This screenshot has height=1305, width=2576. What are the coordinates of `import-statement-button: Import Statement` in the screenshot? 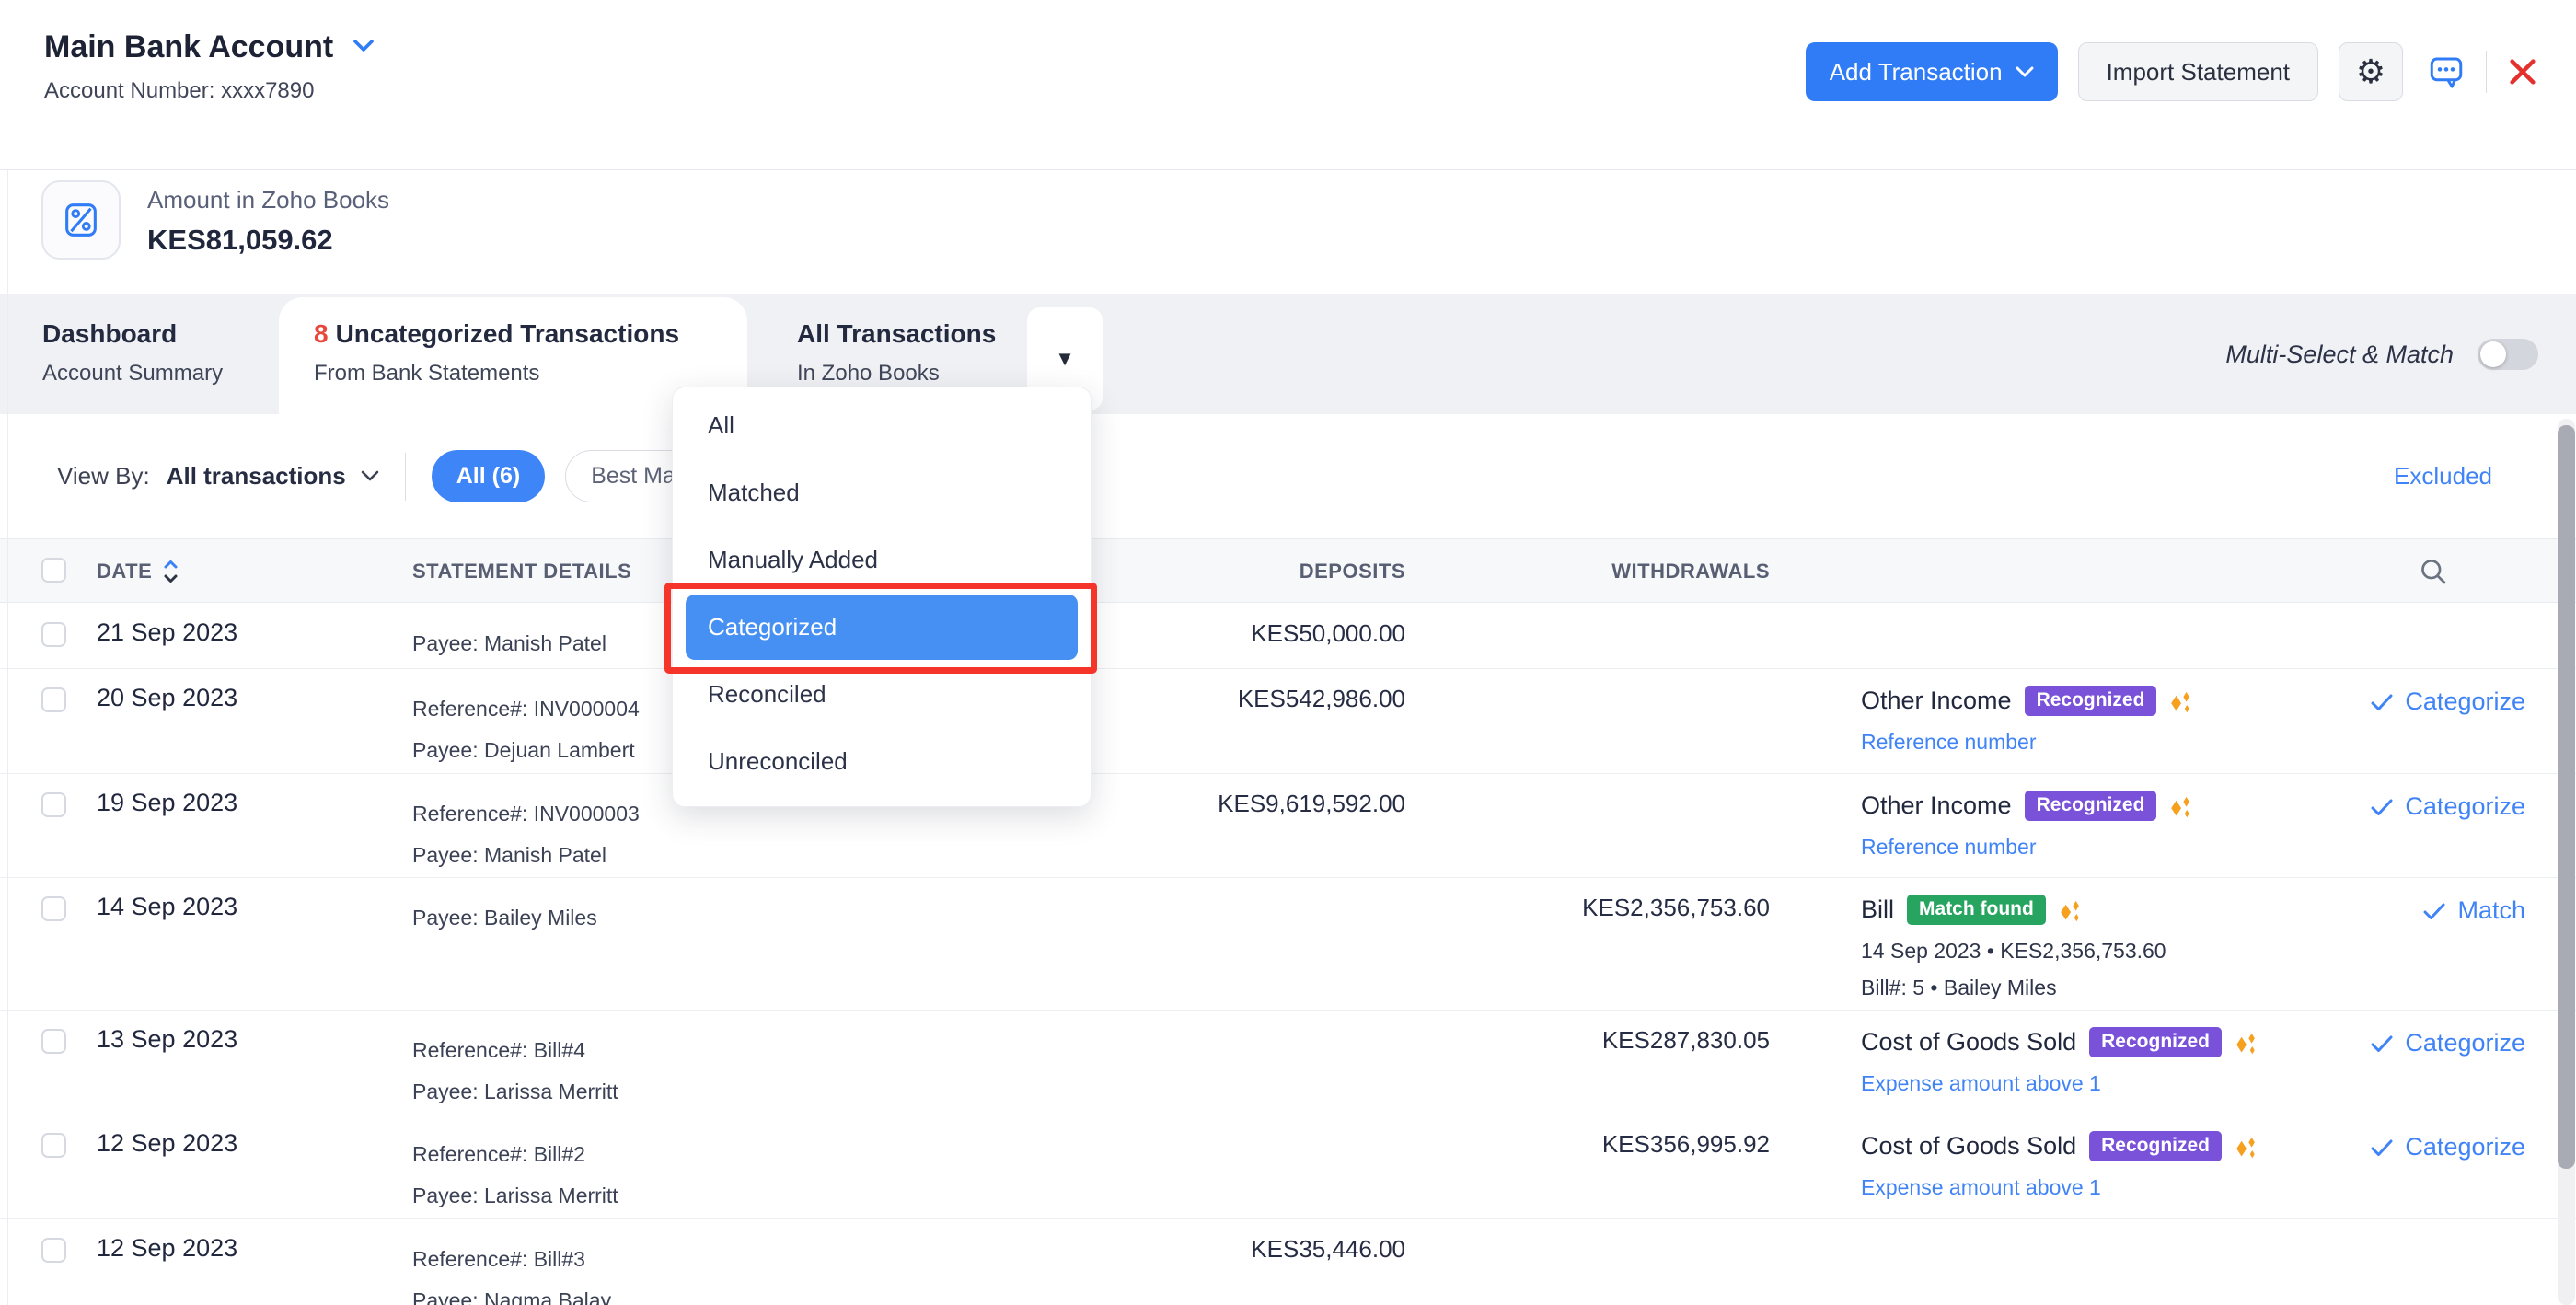 It's located at (2197, 71).